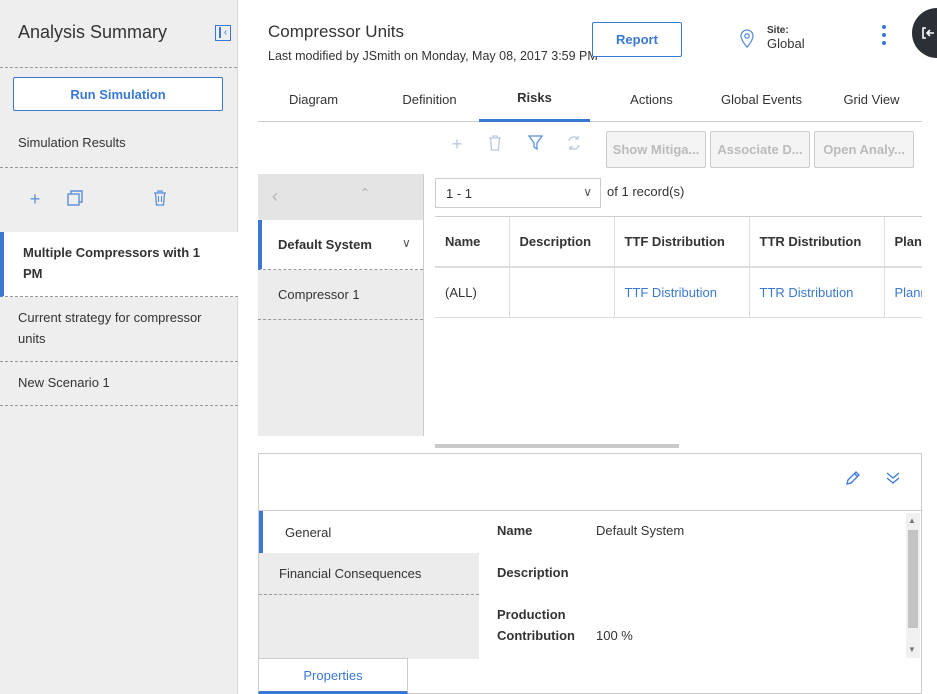 The width and height of the screenshot is (937, 694). Describe the element at coordinates (531, 614) in the screenshot. I see `production-label: Production` at that location.